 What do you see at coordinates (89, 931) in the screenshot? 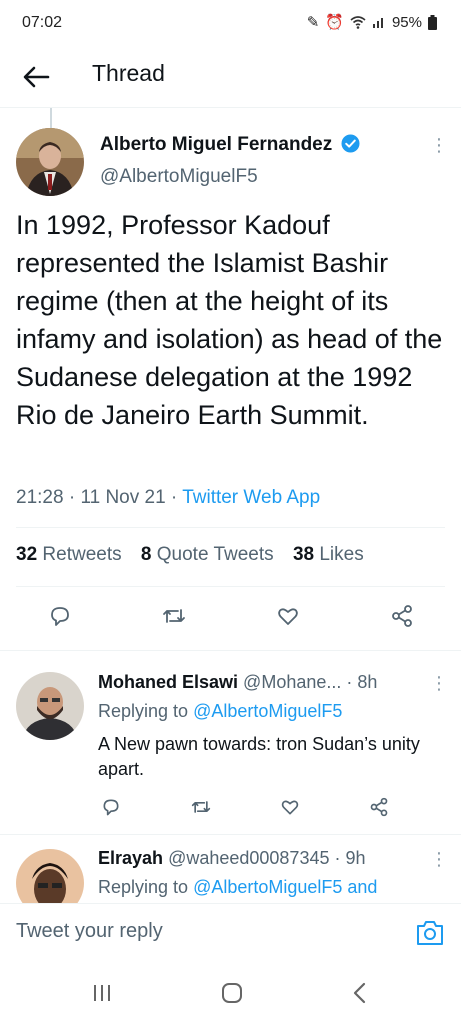
I see `reply-input-placeholder: Tweet your reply` at bounding box center [89, 931].